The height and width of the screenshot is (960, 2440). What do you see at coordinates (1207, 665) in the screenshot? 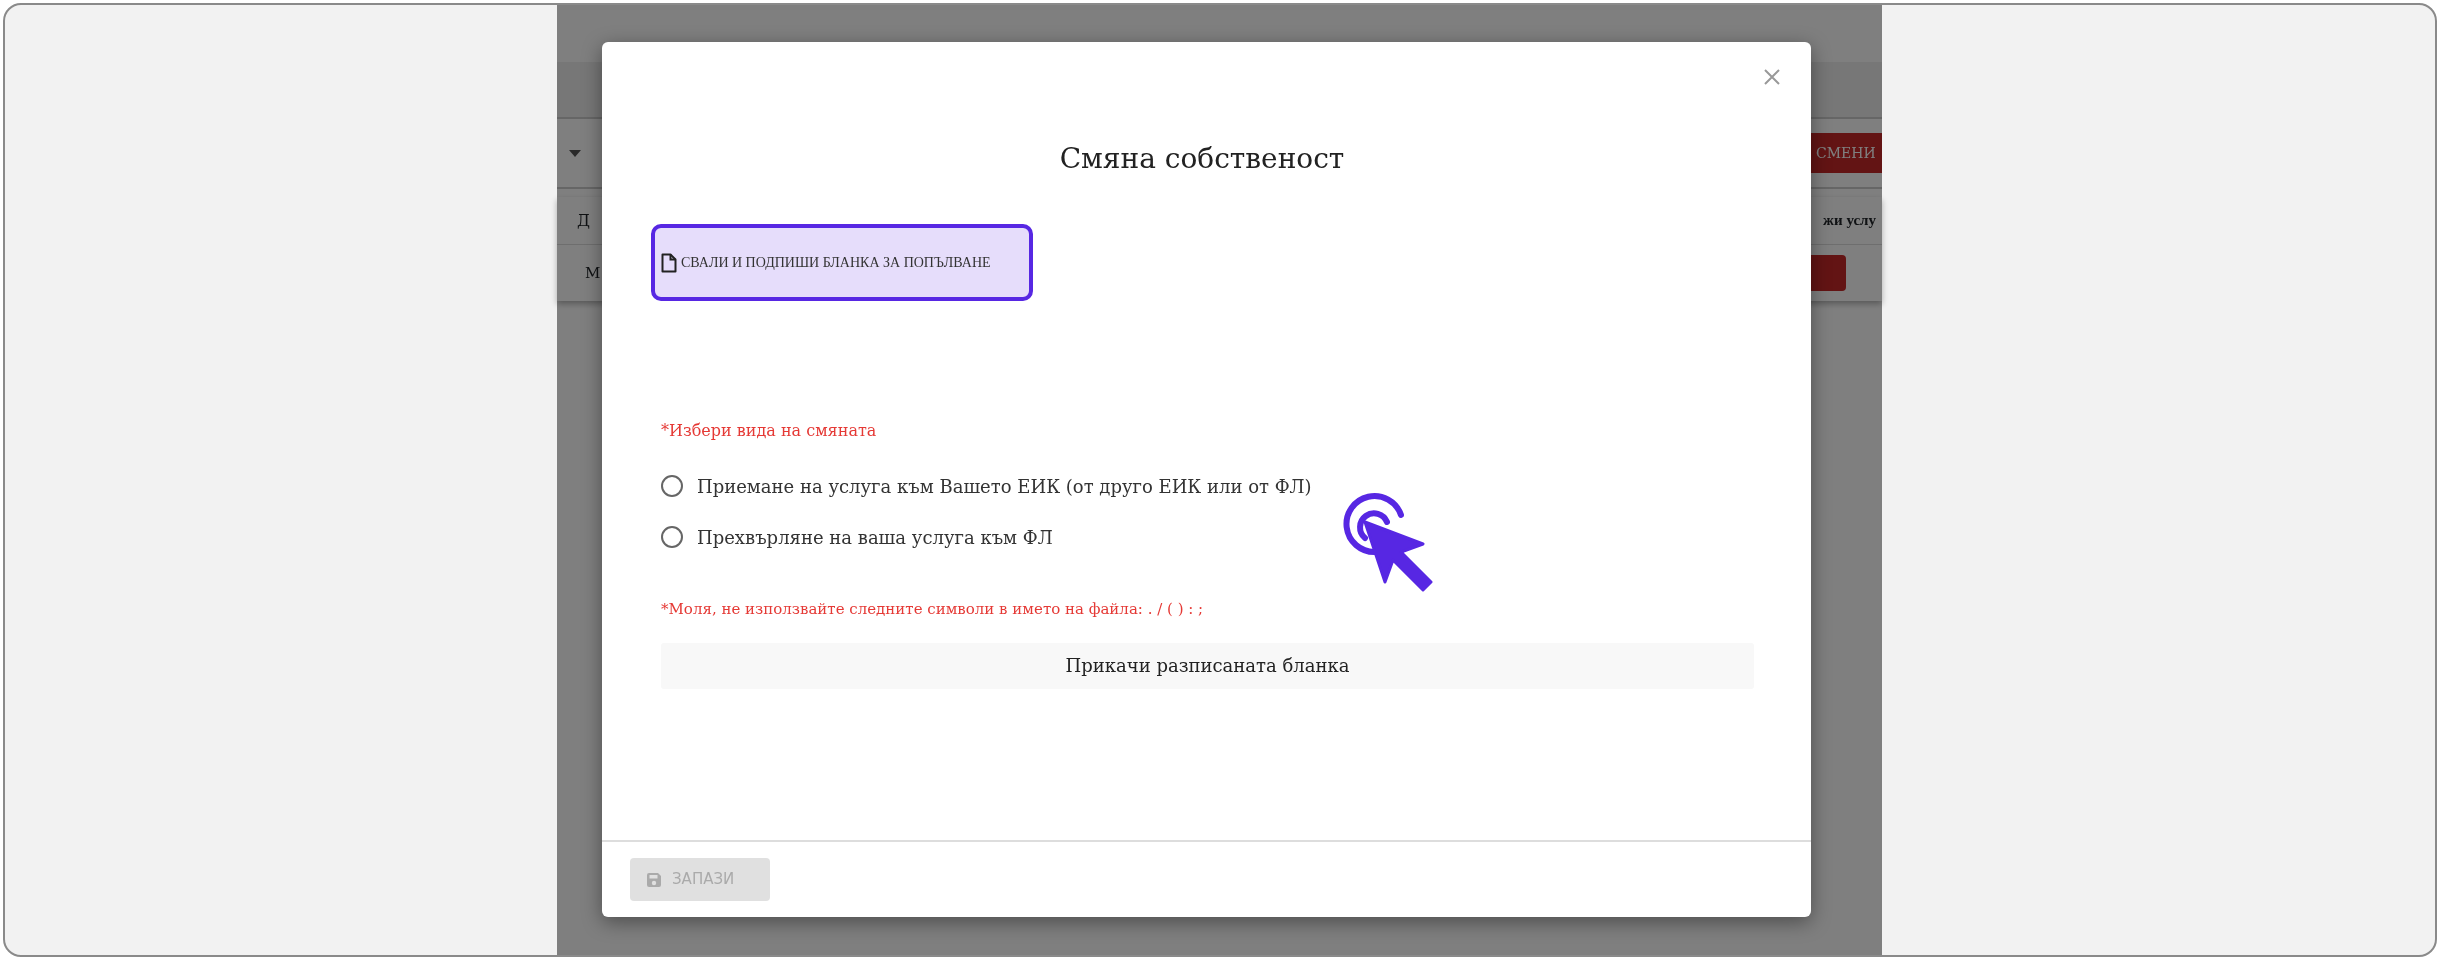
I see `attach-button: Прикачи разписаната бланка` at bounding box center [1207, 665].